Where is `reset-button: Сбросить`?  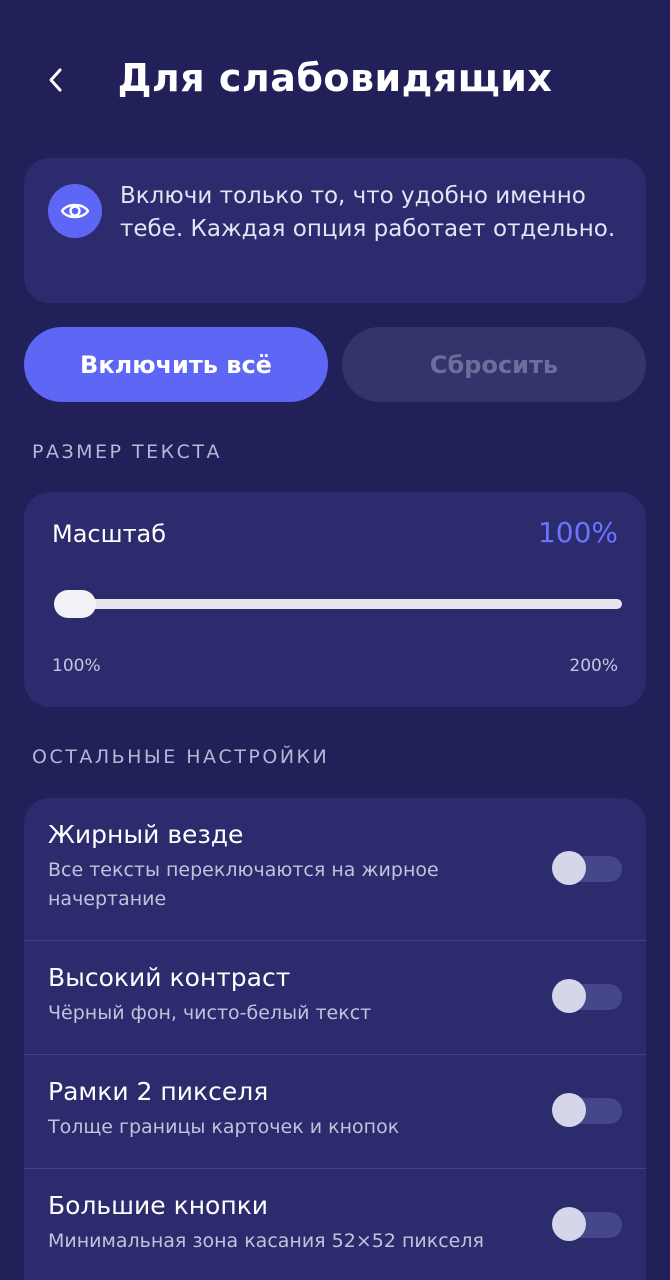 reset-button: Сбросить is located at coordinates (494, 364).